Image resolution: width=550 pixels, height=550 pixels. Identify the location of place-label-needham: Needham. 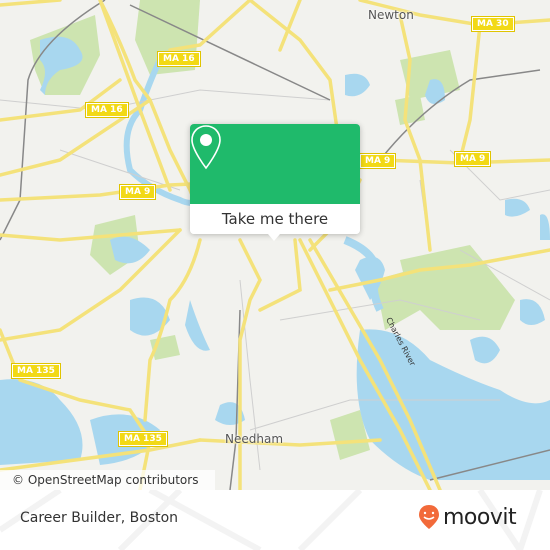
(254, 439).